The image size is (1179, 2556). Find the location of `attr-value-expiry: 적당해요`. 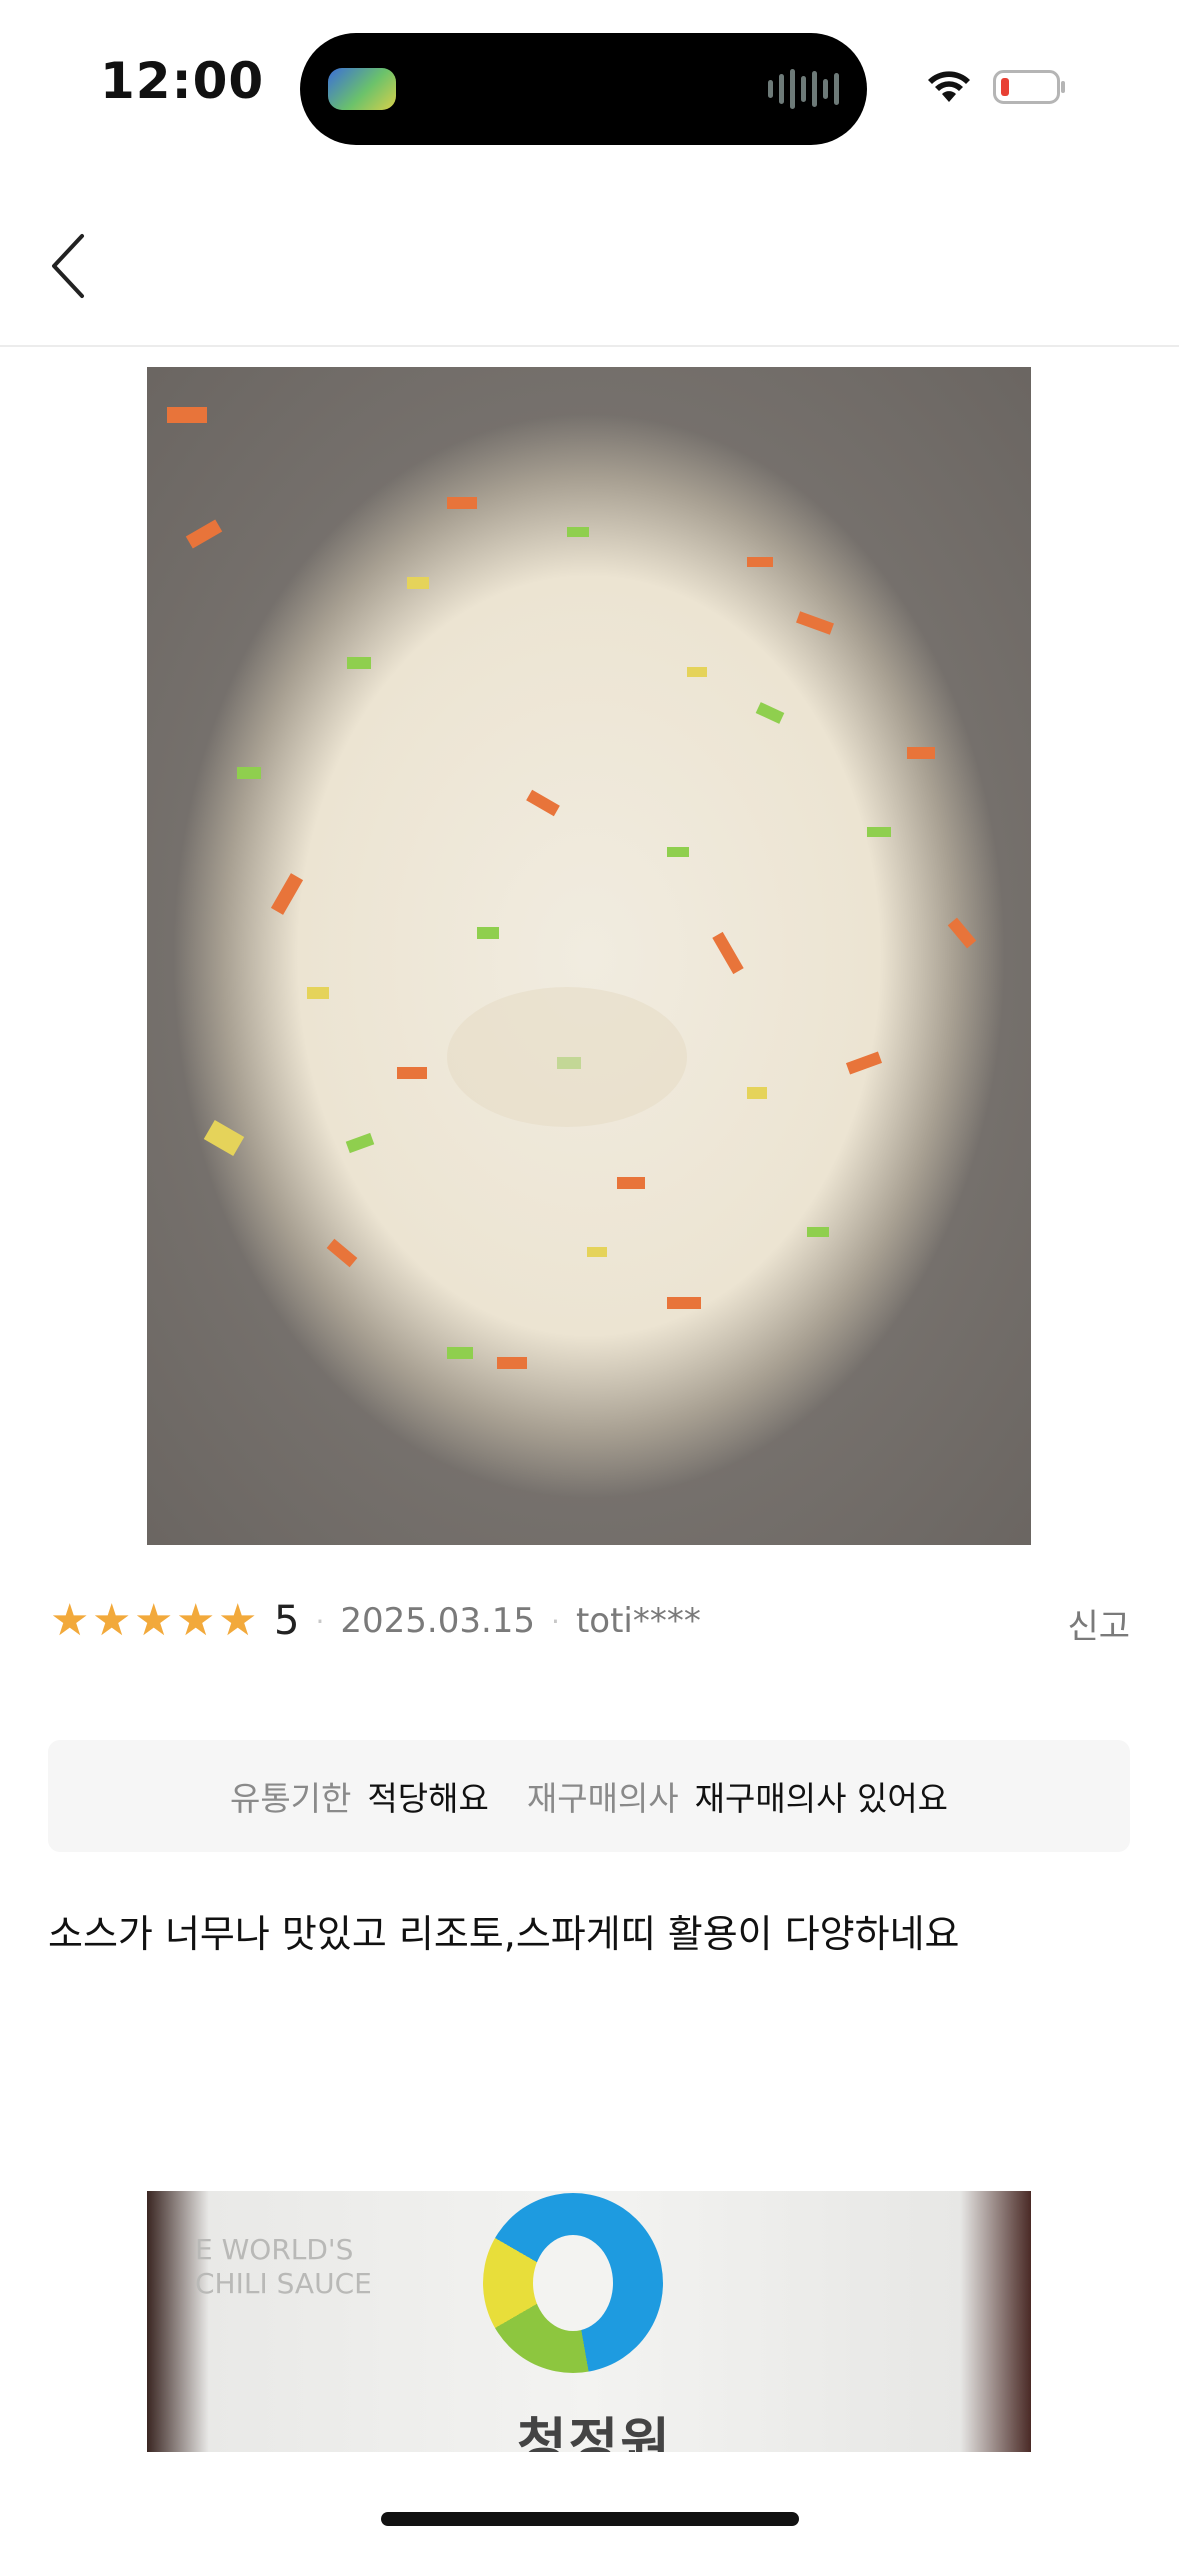

attr-value-expiry: 적당해요 is located at coordinates (428, 1798).